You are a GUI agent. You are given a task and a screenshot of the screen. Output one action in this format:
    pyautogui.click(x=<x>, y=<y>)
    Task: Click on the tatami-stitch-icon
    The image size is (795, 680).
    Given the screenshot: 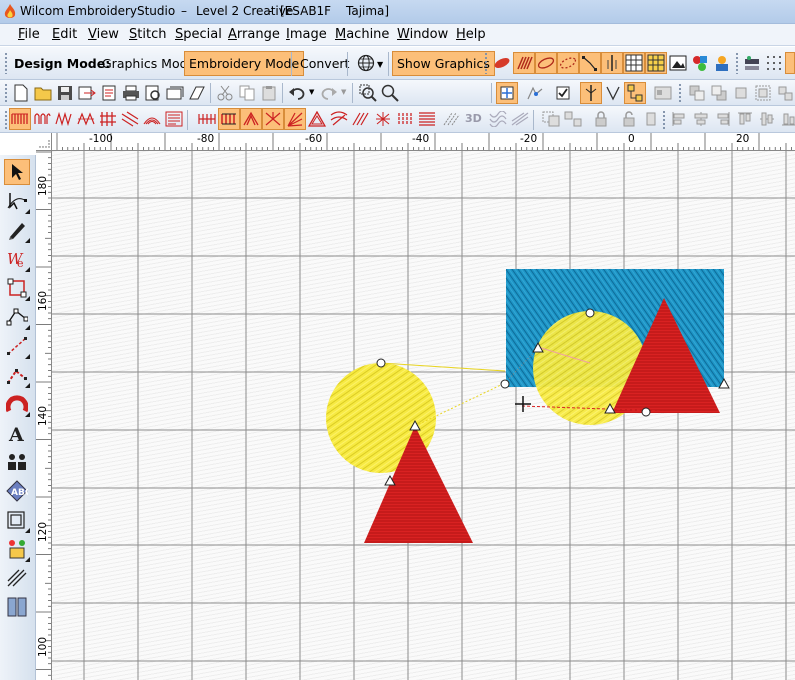 What is the action you would take?
    pyautogui.click(x=42, y=119)
    